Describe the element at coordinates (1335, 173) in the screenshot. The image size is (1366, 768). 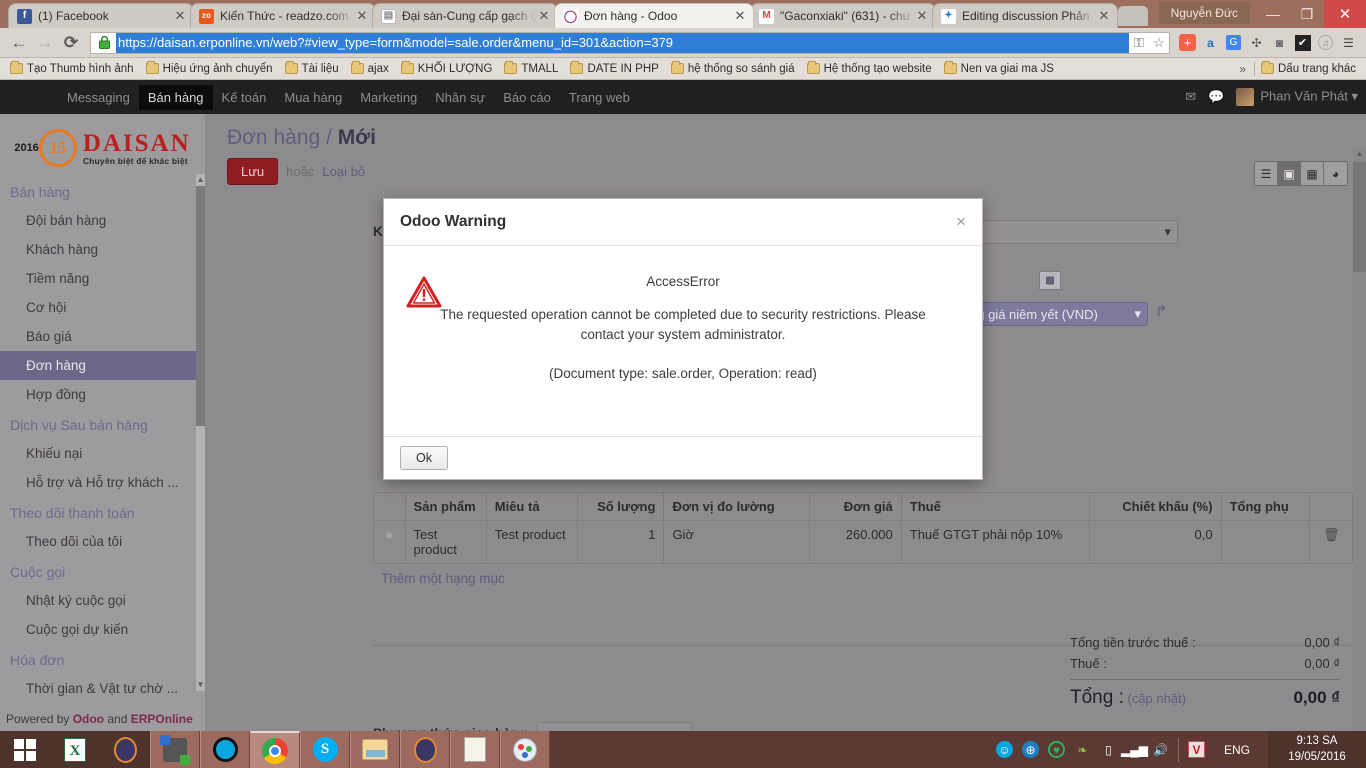
I see `graph-view-icon: ◕` at that location.